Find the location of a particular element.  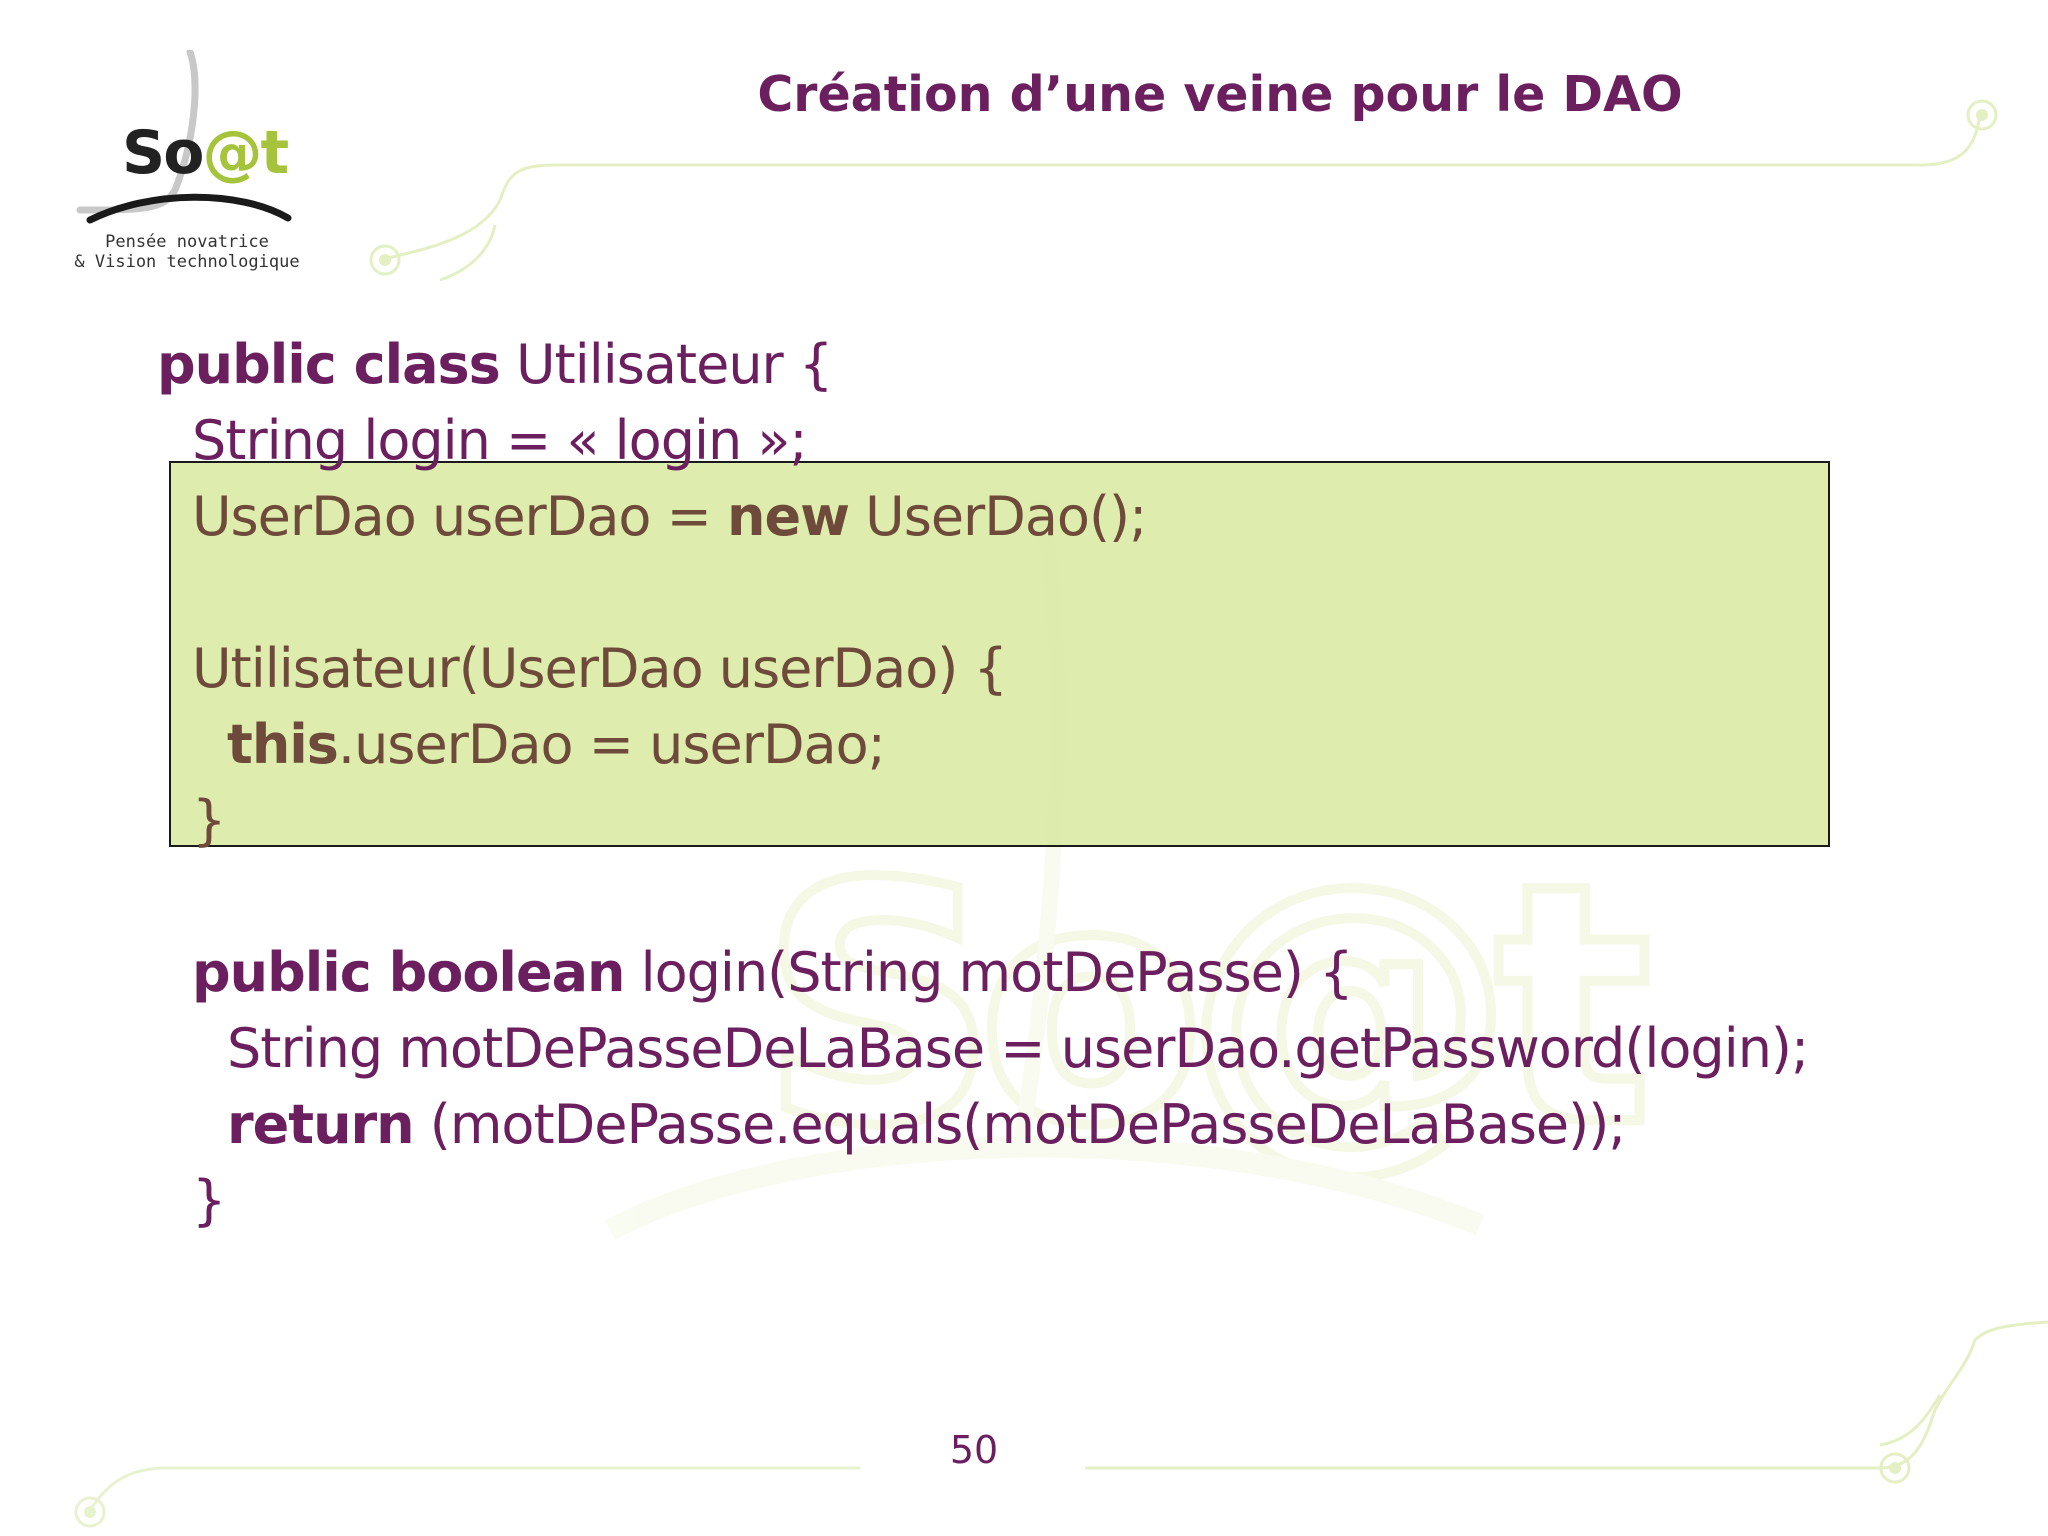

code-line-method-close: } is located at coordinates (209, 1201).